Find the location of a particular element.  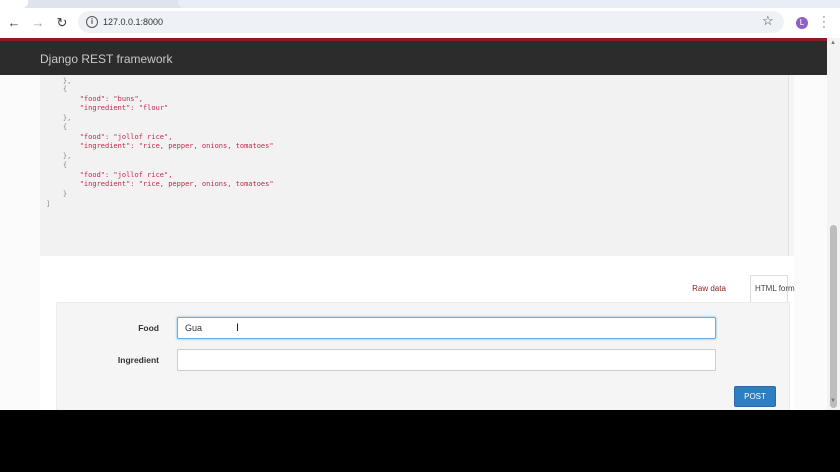

scroll-up-icon: ▲ is located at coordinates (833, 43).